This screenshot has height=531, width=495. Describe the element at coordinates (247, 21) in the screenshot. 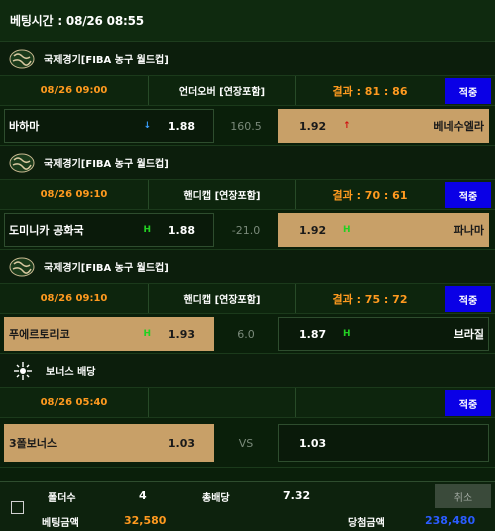

I see `bet-time-header: 베팅시간 : 08/26 08:55` at that location.